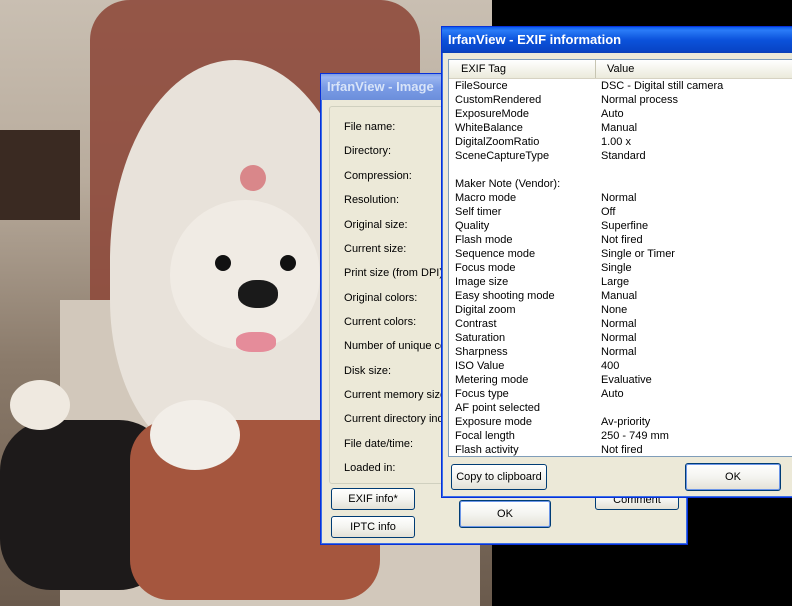  What do you see at coordinates (376, 225) in the screenshot?
I see `field-original-size: Original size:` at bounding box center [376, 225].